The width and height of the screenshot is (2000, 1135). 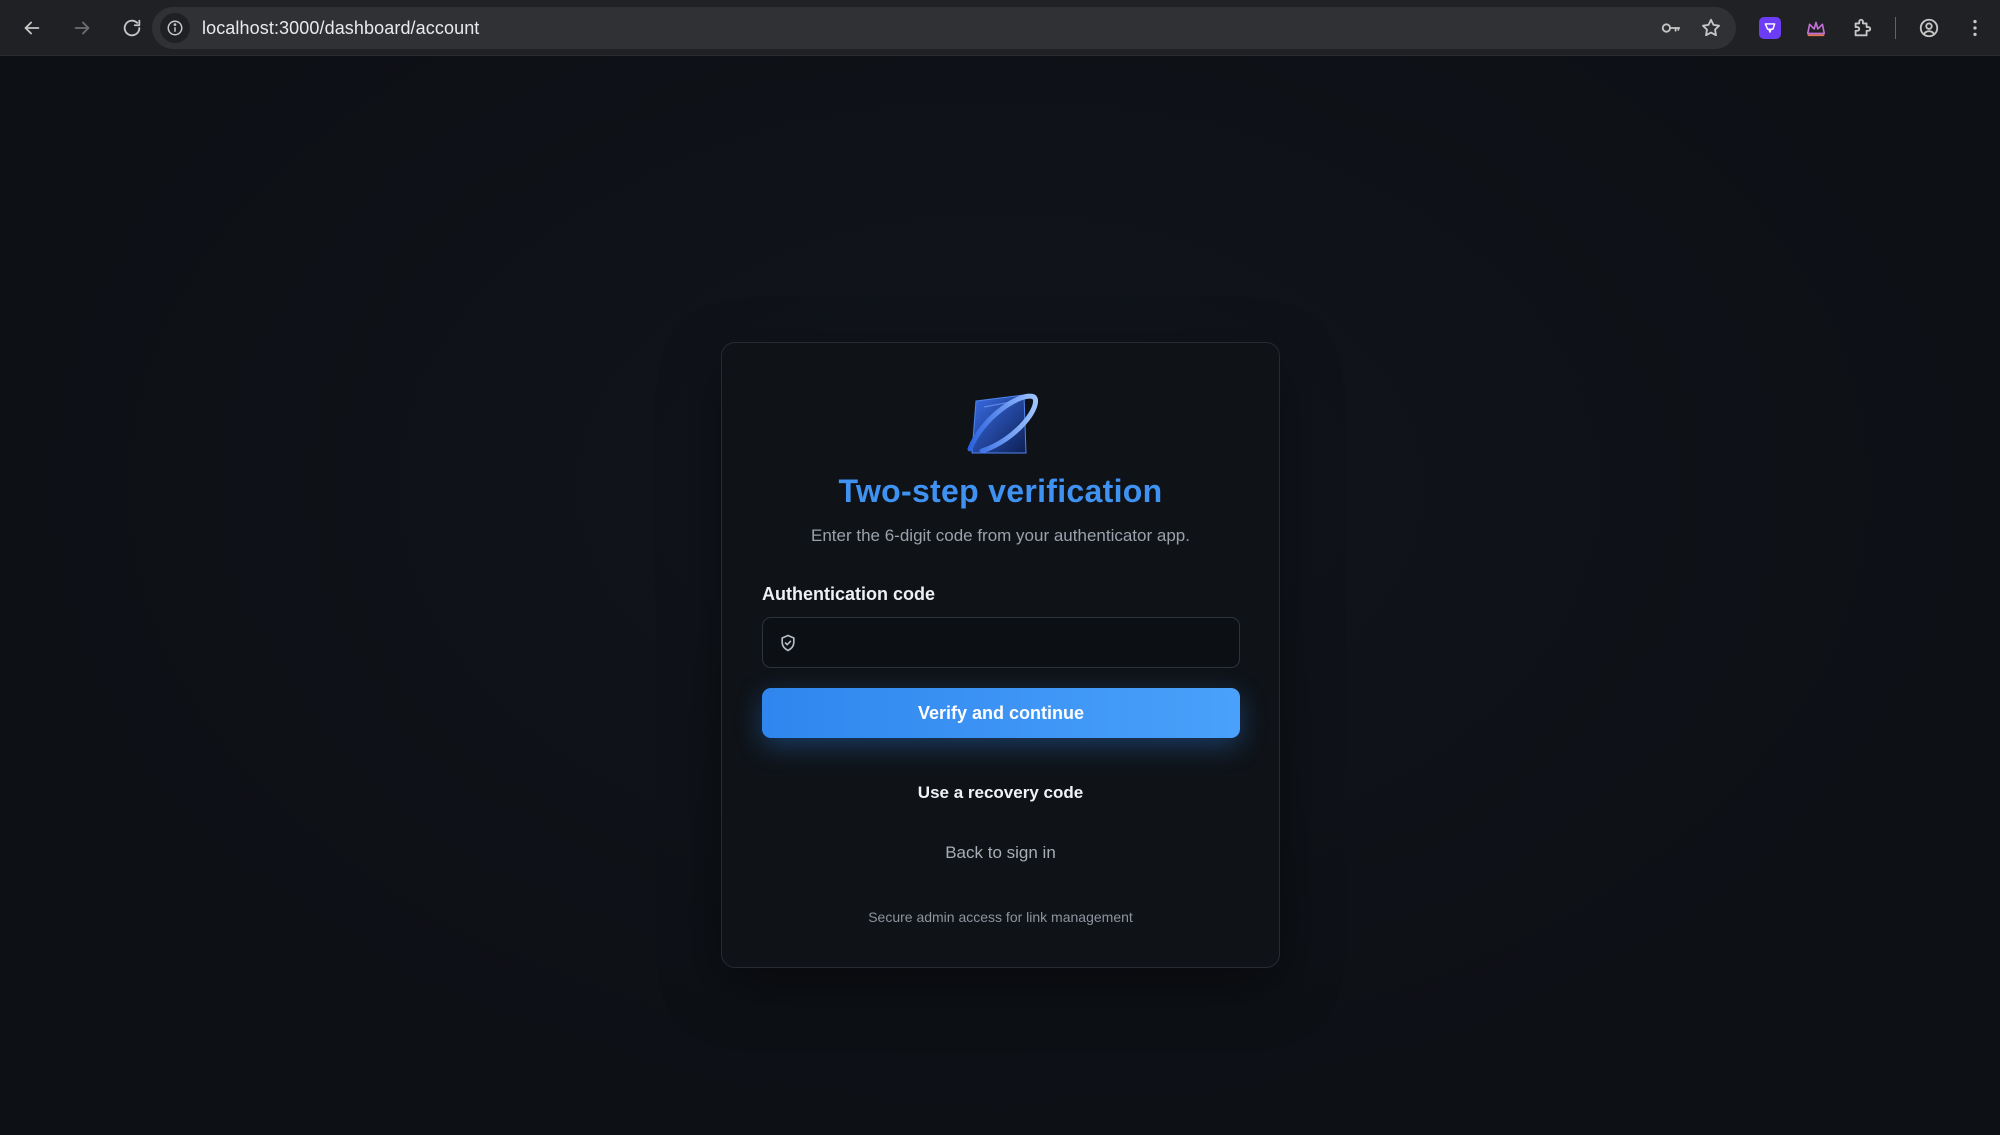 I want to click on extensions-puzzle-icon, so click(x=1863, y=27).